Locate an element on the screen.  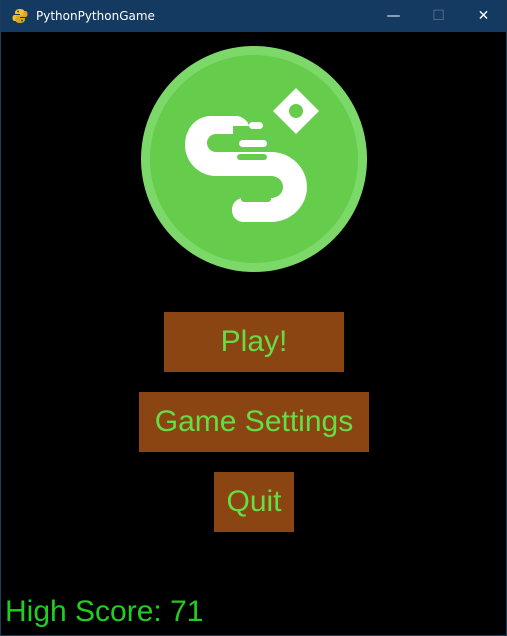
pygame-snake-icon is located at coordinates (20, 16).